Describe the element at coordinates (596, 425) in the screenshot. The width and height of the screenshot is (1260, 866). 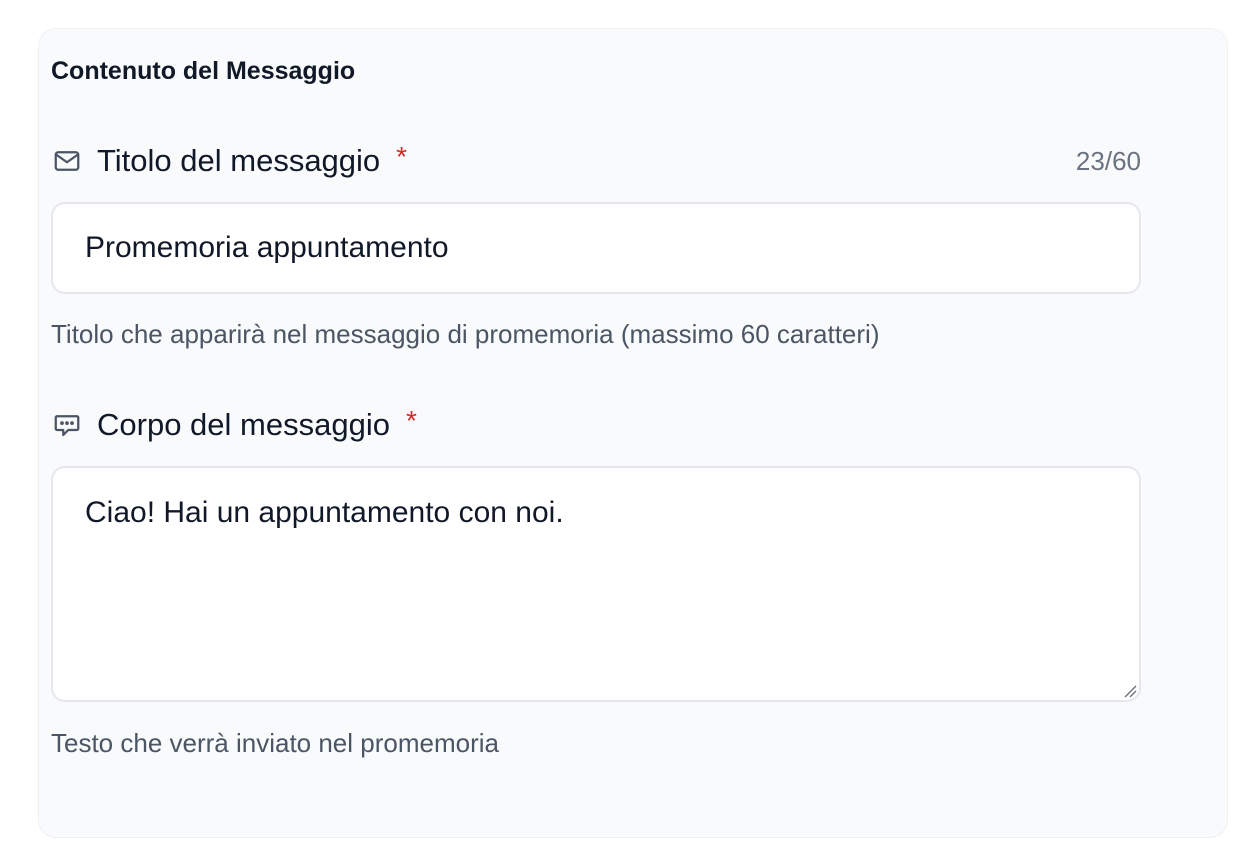
I see `body-field-label-row: Corpo del messaggio *` at that location.